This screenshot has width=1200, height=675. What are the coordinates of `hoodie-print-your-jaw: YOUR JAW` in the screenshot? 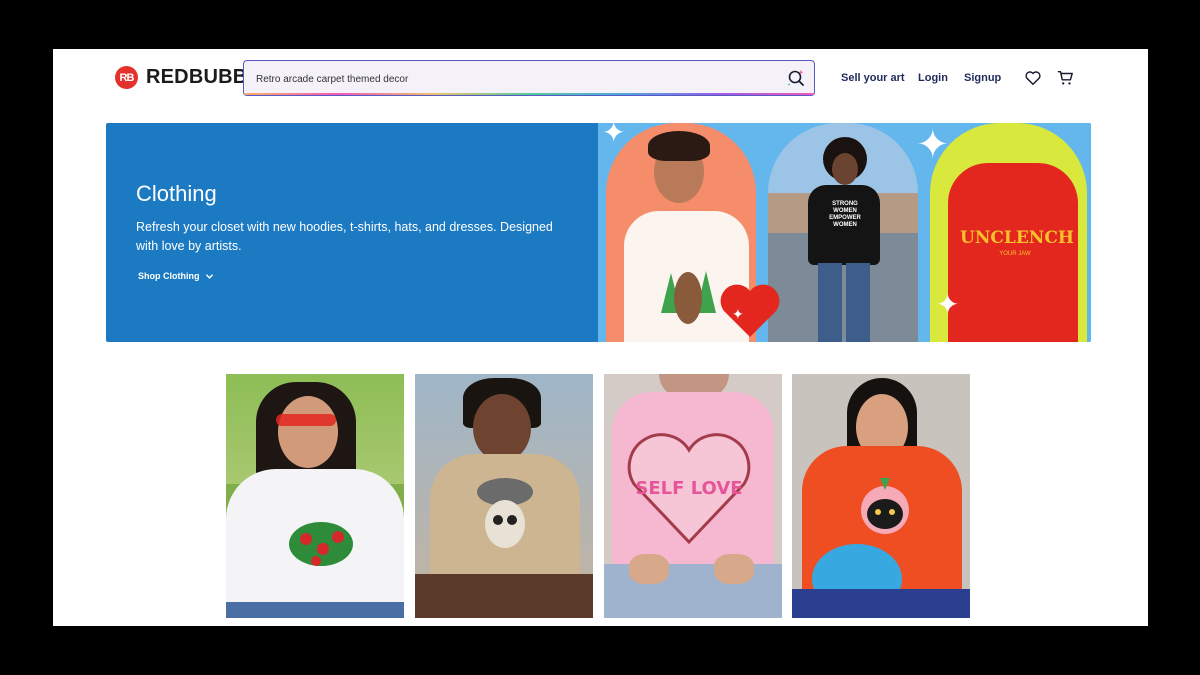 It's located at (1015, 254).